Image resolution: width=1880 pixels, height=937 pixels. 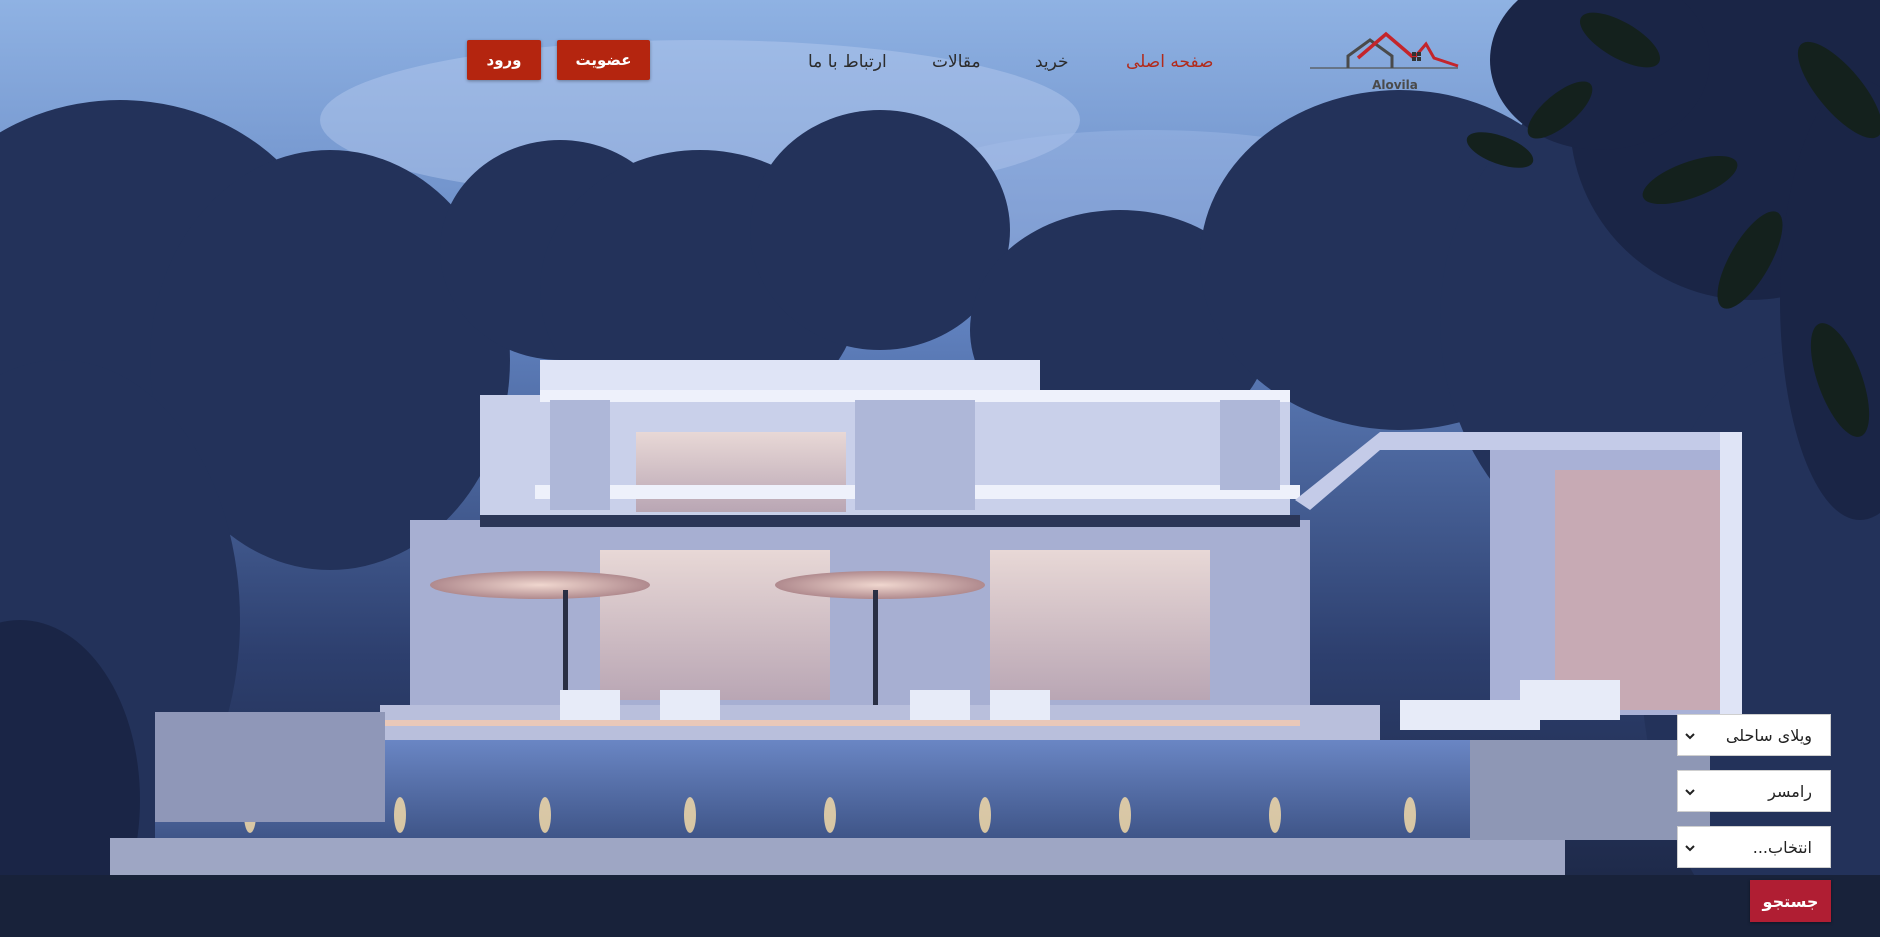 What do you see at coordinates (1790, 791) in the screenshot?
I see `city-value: رامسر` at bounding box center [1790, 791].